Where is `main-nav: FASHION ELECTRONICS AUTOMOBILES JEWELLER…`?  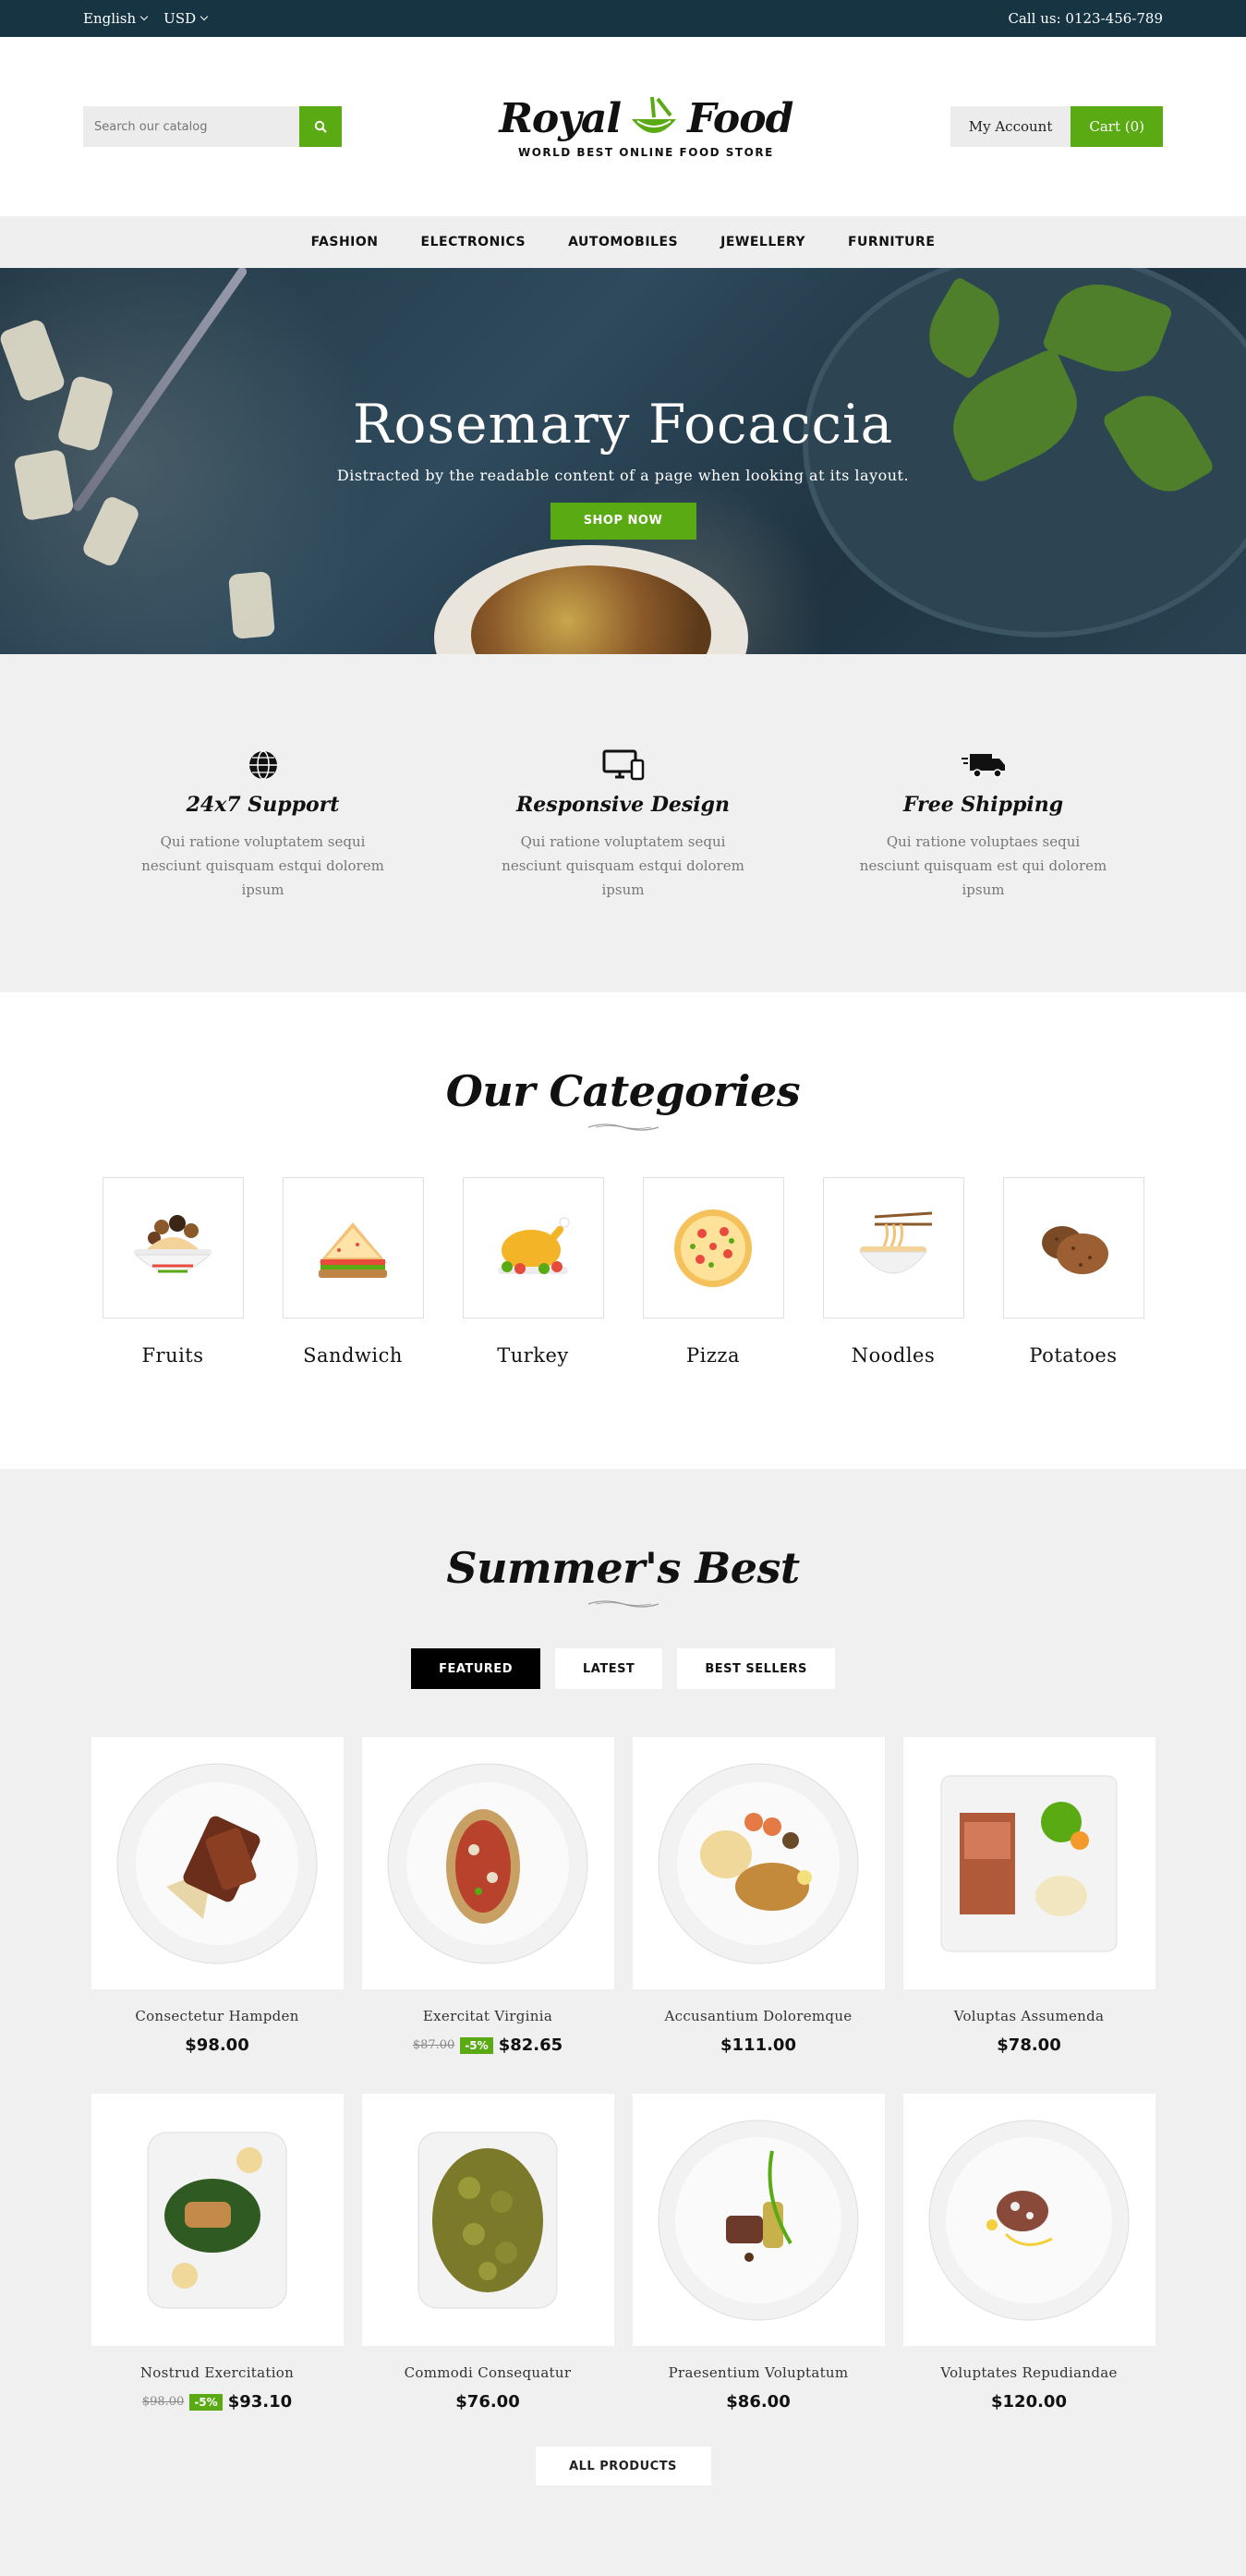 main-nav: FASHION ELECTRONICS AUTOMOBILES JEWELLER… is located at coordinates (623, 242).